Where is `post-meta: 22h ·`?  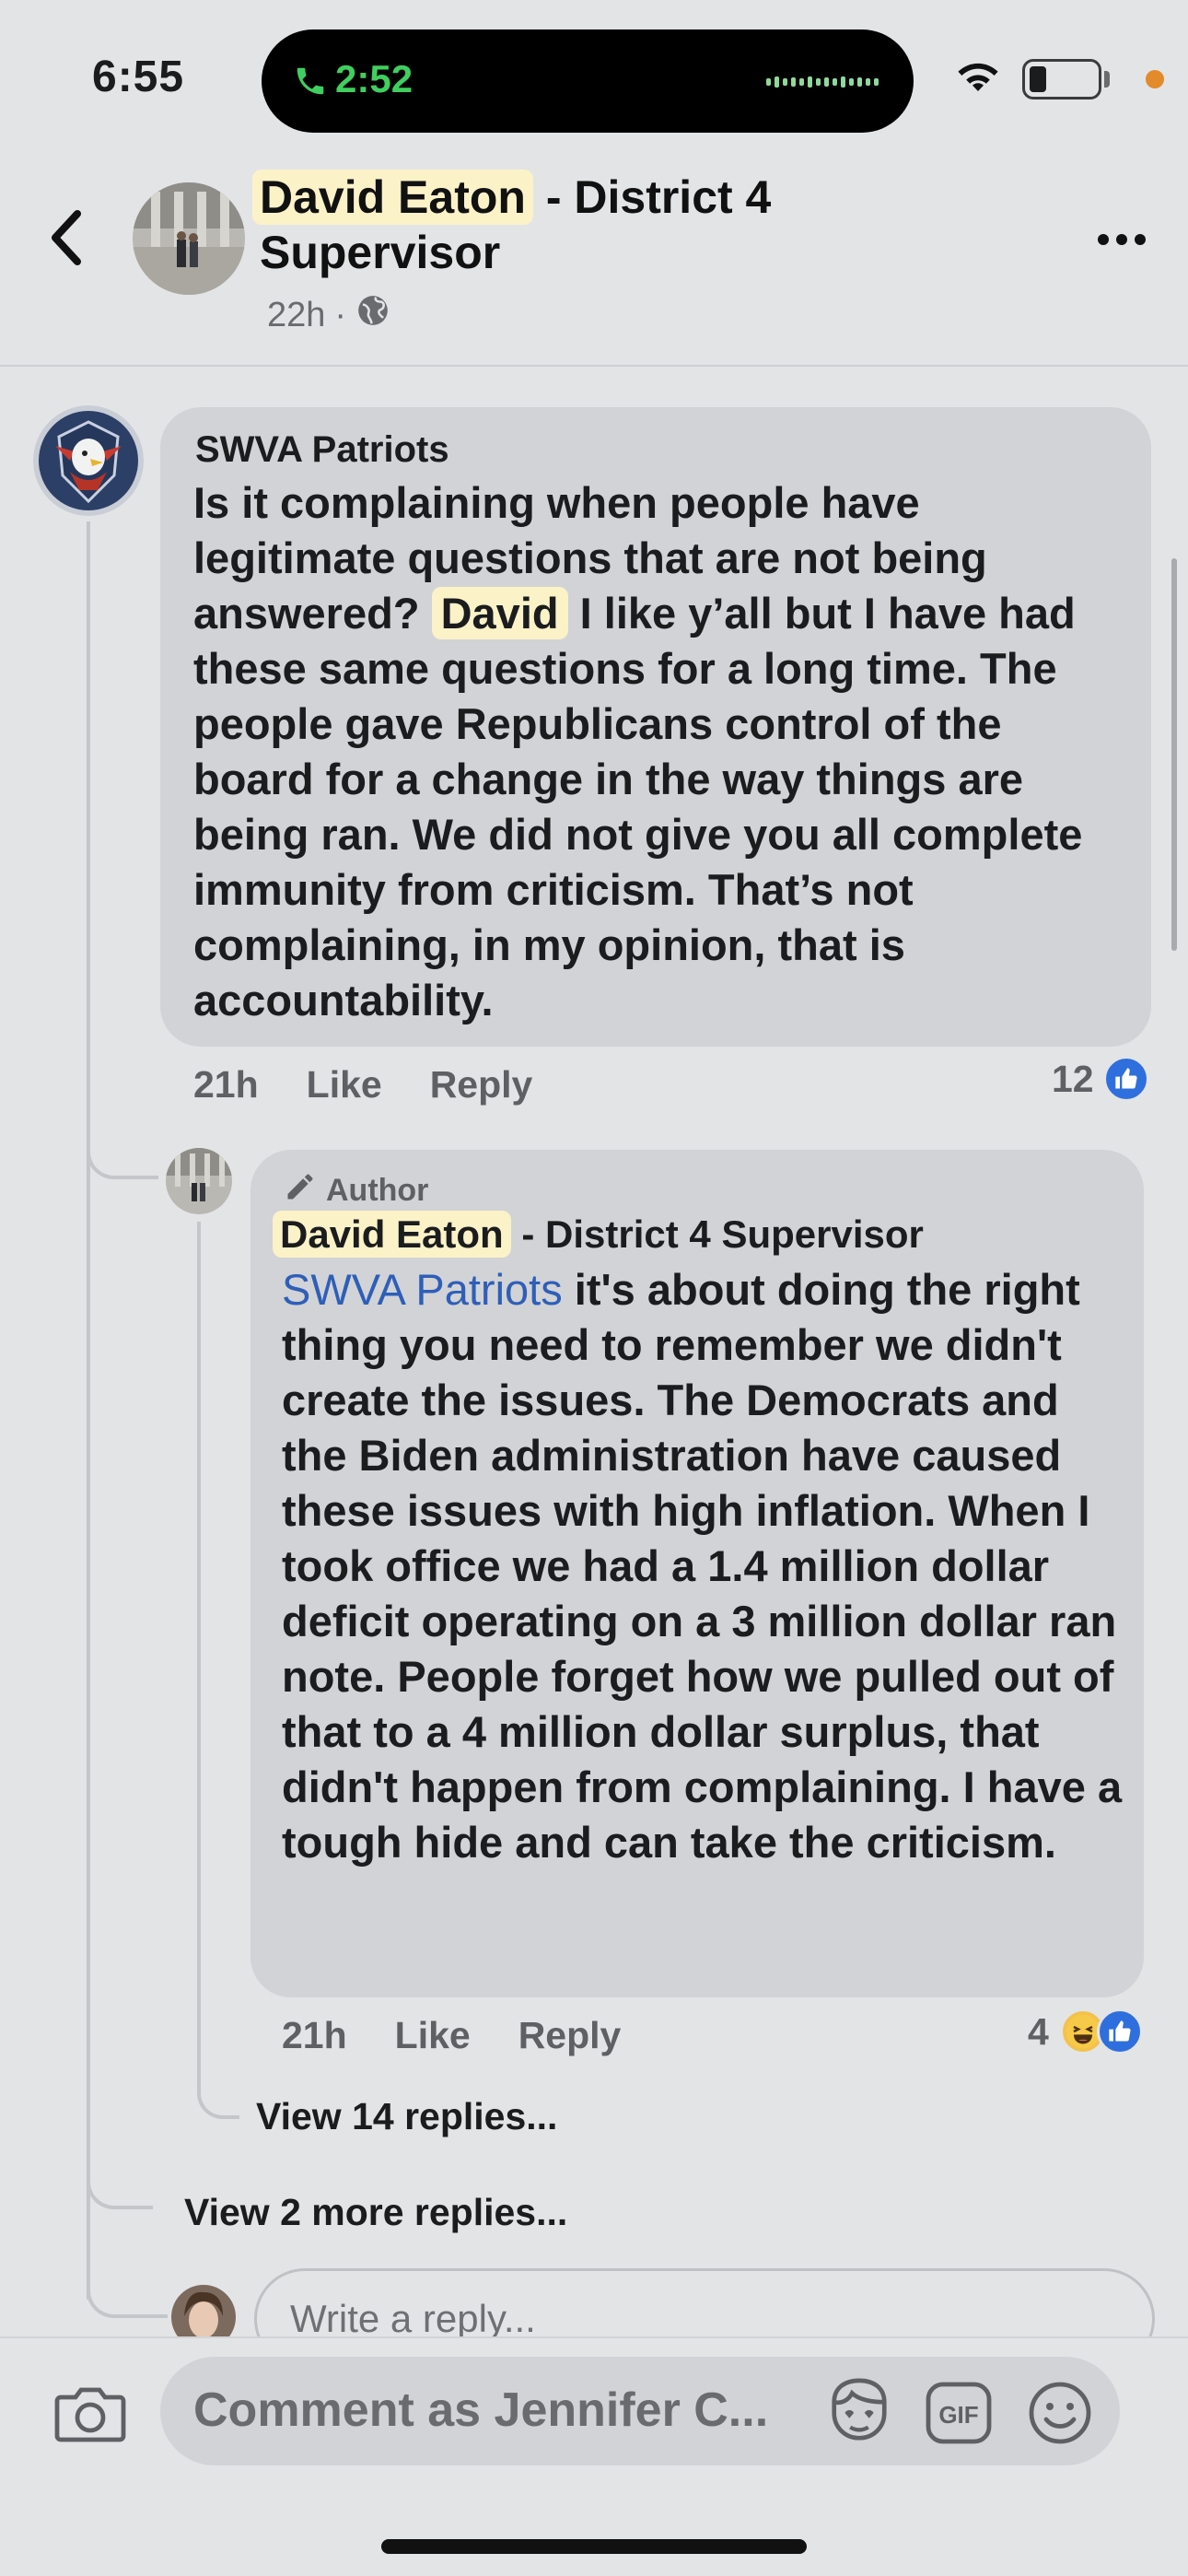
post-meta: 22h · is located at coordinates (328, 315).